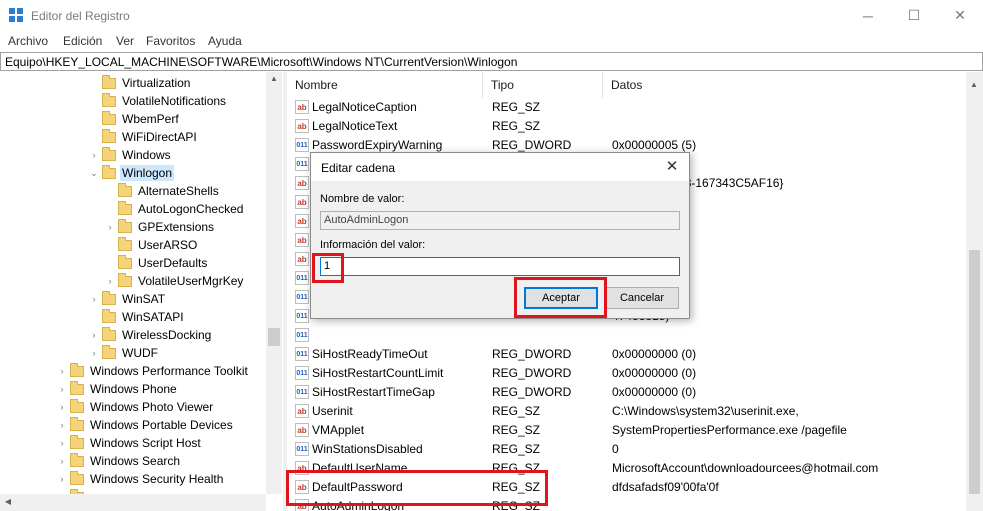 The height and width of the screenshot is (511, 983). Describe the element at coordinates (158, 101) in the screenshot. I see `tree-item: VolatileNotifications` at that location.